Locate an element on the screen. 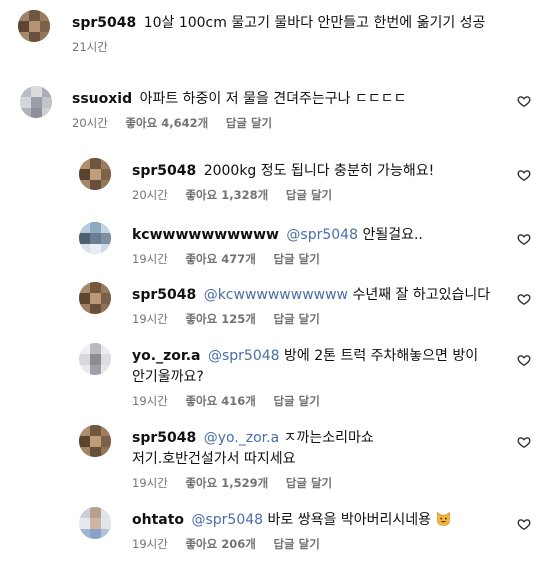 This screenshot has width=545, height=561. comment-text: 안될걸요.. is located at coordinates (392, 235).